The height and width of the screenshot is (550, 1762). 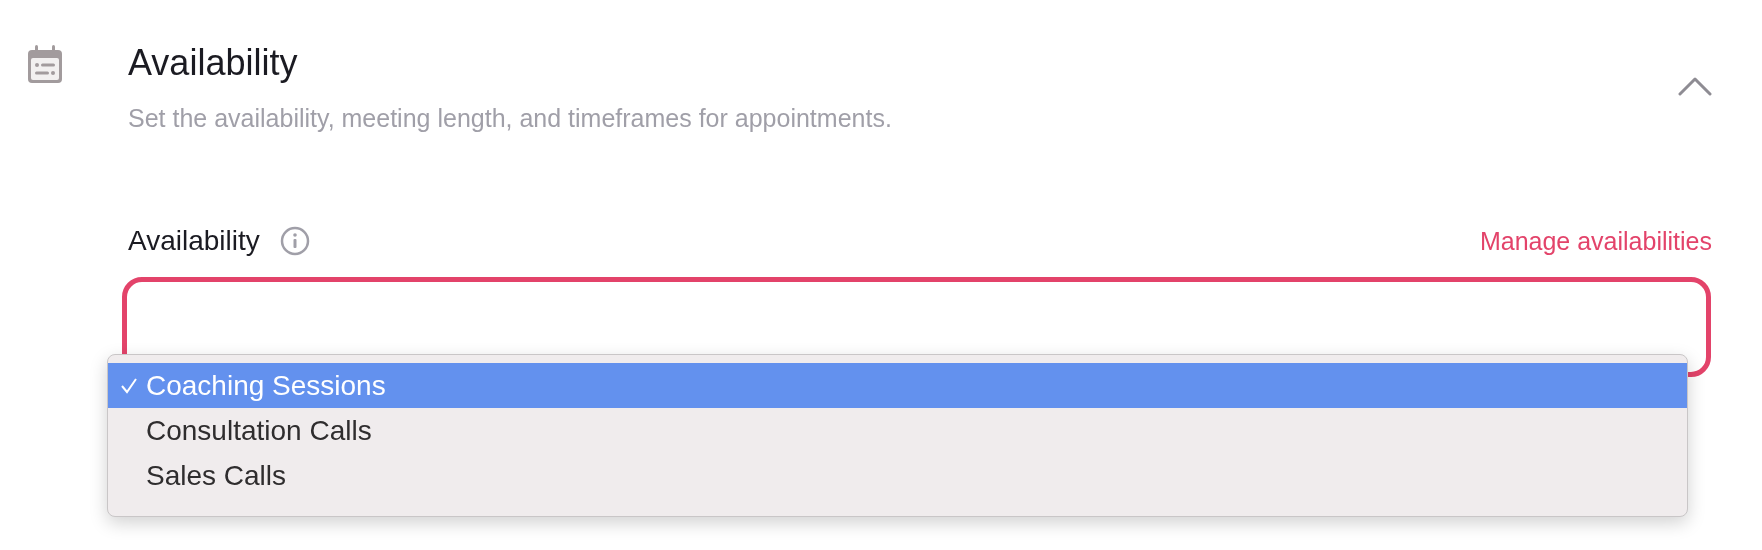 What do you see at coordinates (213, 63) in the screenshot?
I see `section-title: Availability` at bounding box center [213, 63].